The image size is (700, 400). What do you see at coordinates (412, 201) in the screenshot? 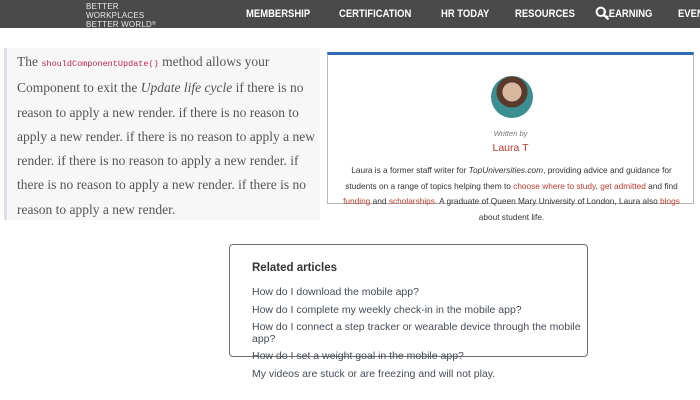
I see `scholarships-link: scholarships` at bounding box center [412, 201].